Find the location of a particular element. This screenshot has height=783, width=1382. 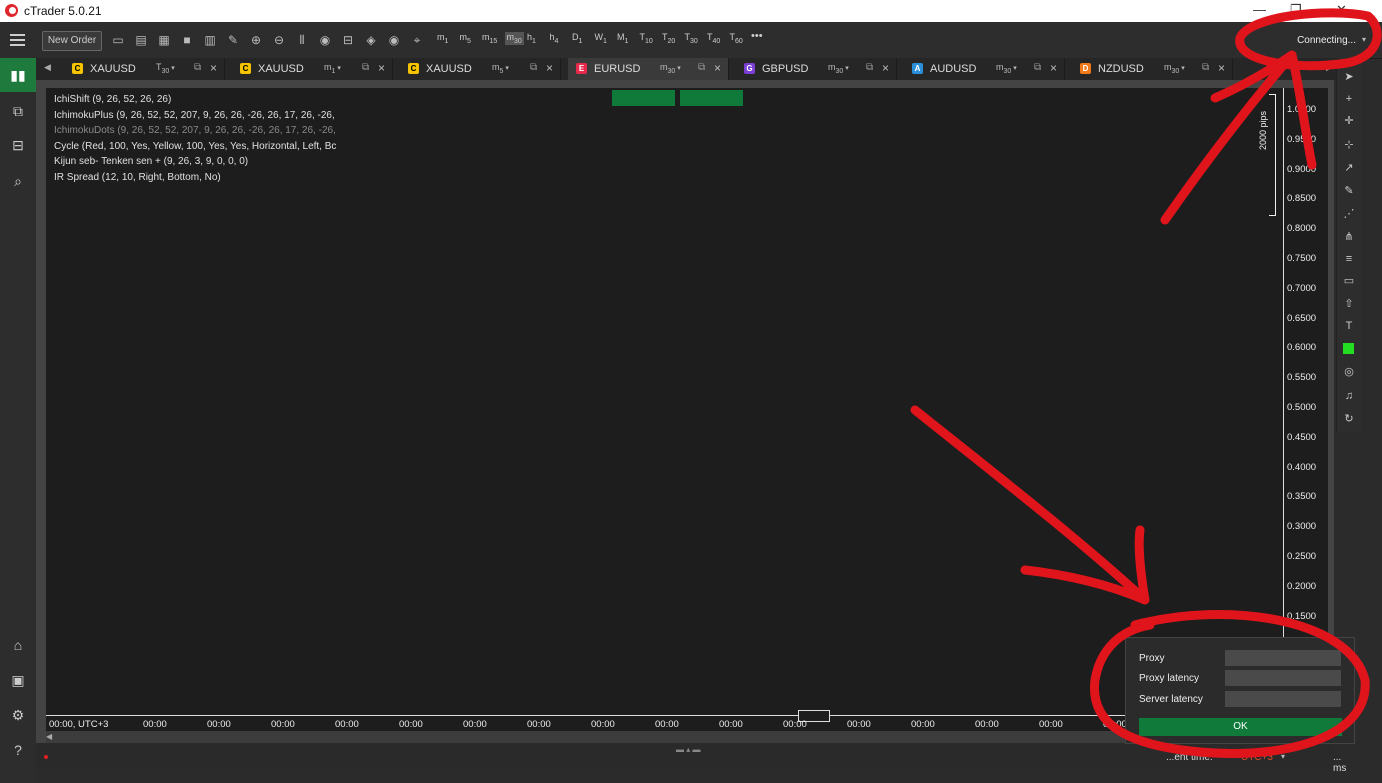

timeframe-M1: M1 is located at coordinates (622, 38).